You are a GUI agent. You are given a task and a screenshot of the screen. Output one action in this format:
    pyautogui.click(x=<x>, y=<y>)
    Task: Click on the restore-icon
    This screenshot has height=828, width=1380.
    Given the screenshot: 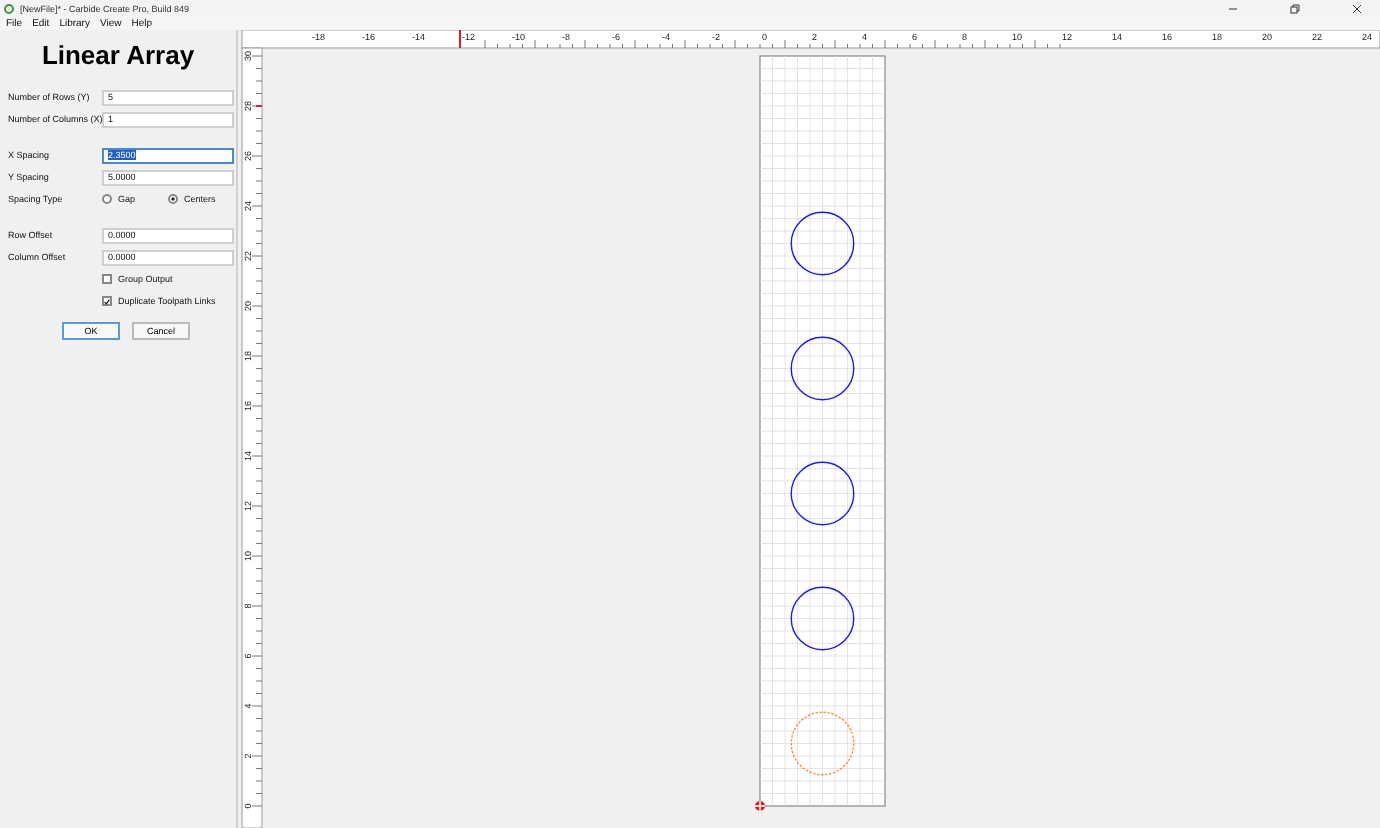 What is the action you would take?
    pyautogui.click(x=1295, y=8)
    